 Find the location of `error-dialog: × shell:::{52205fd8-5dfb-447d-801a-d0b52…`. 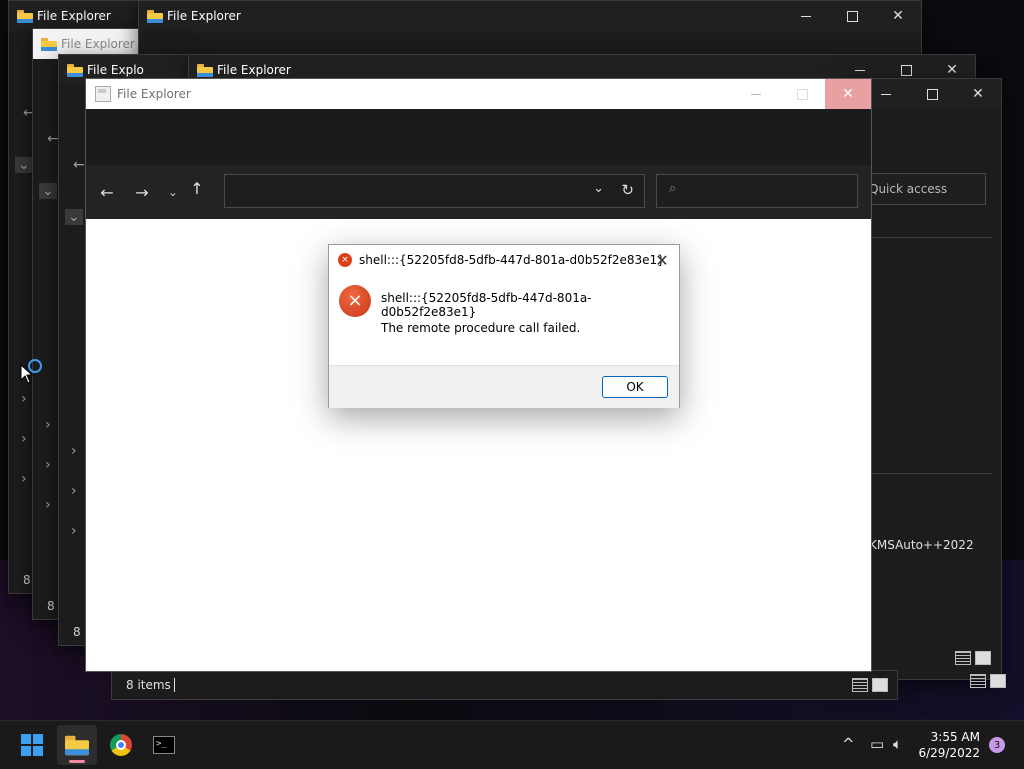

error-dialog: × shell:::{52205fd8-5dfb-447d-801a-d0b52… is located at coordinates (504, 326).